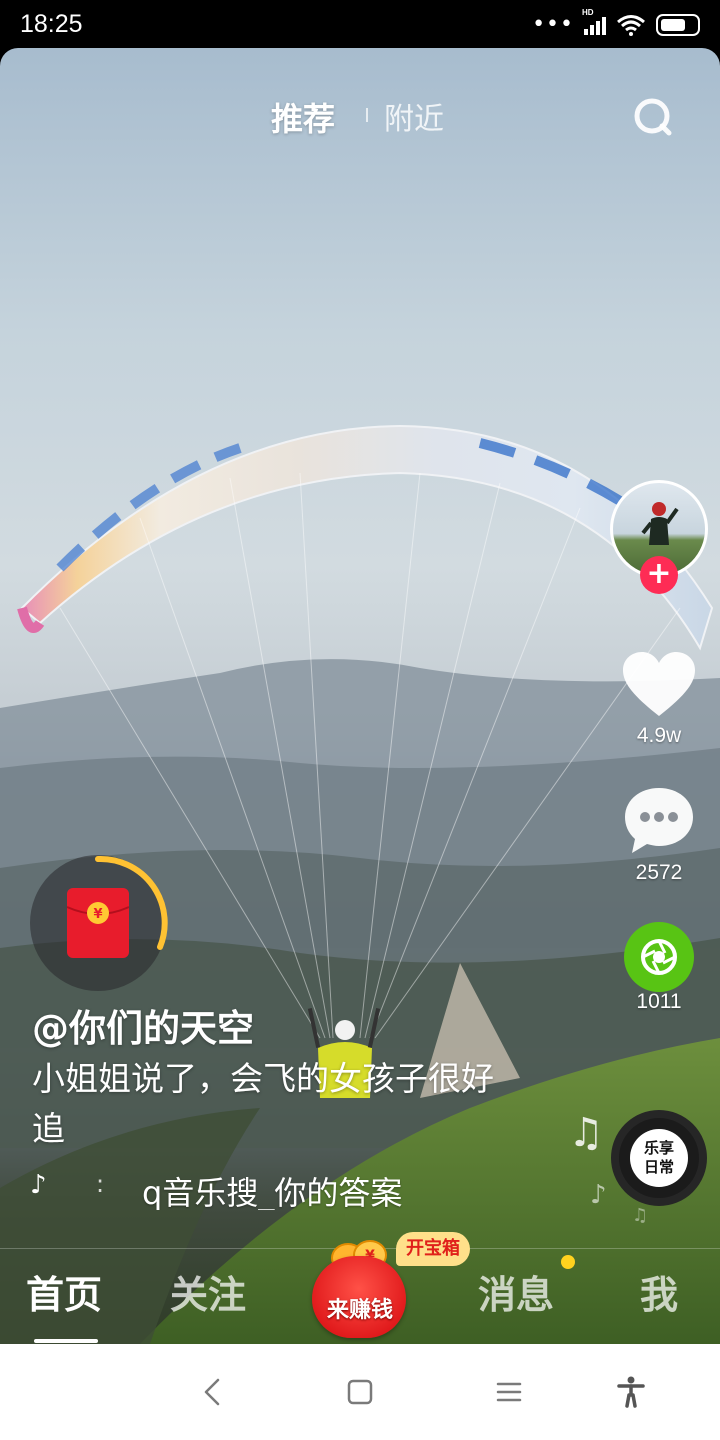  What do you see at coordinates (367, 115) in the screenshot?
I see `tab-divider` at bounding box center [367, 115].